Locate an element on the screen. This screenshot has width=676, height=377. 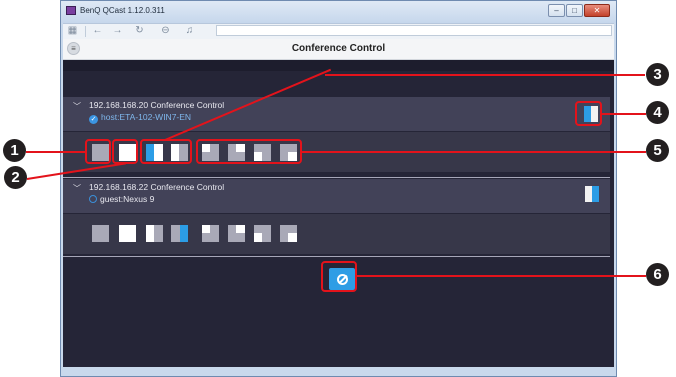
stop-icon: ⊖ is located at coordinates (165, 31).